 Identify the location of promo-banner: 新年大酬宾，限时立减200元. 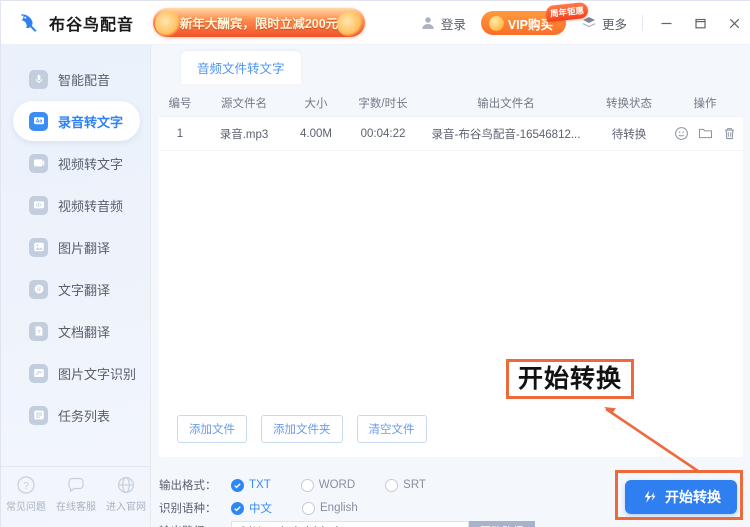
(259, 22).